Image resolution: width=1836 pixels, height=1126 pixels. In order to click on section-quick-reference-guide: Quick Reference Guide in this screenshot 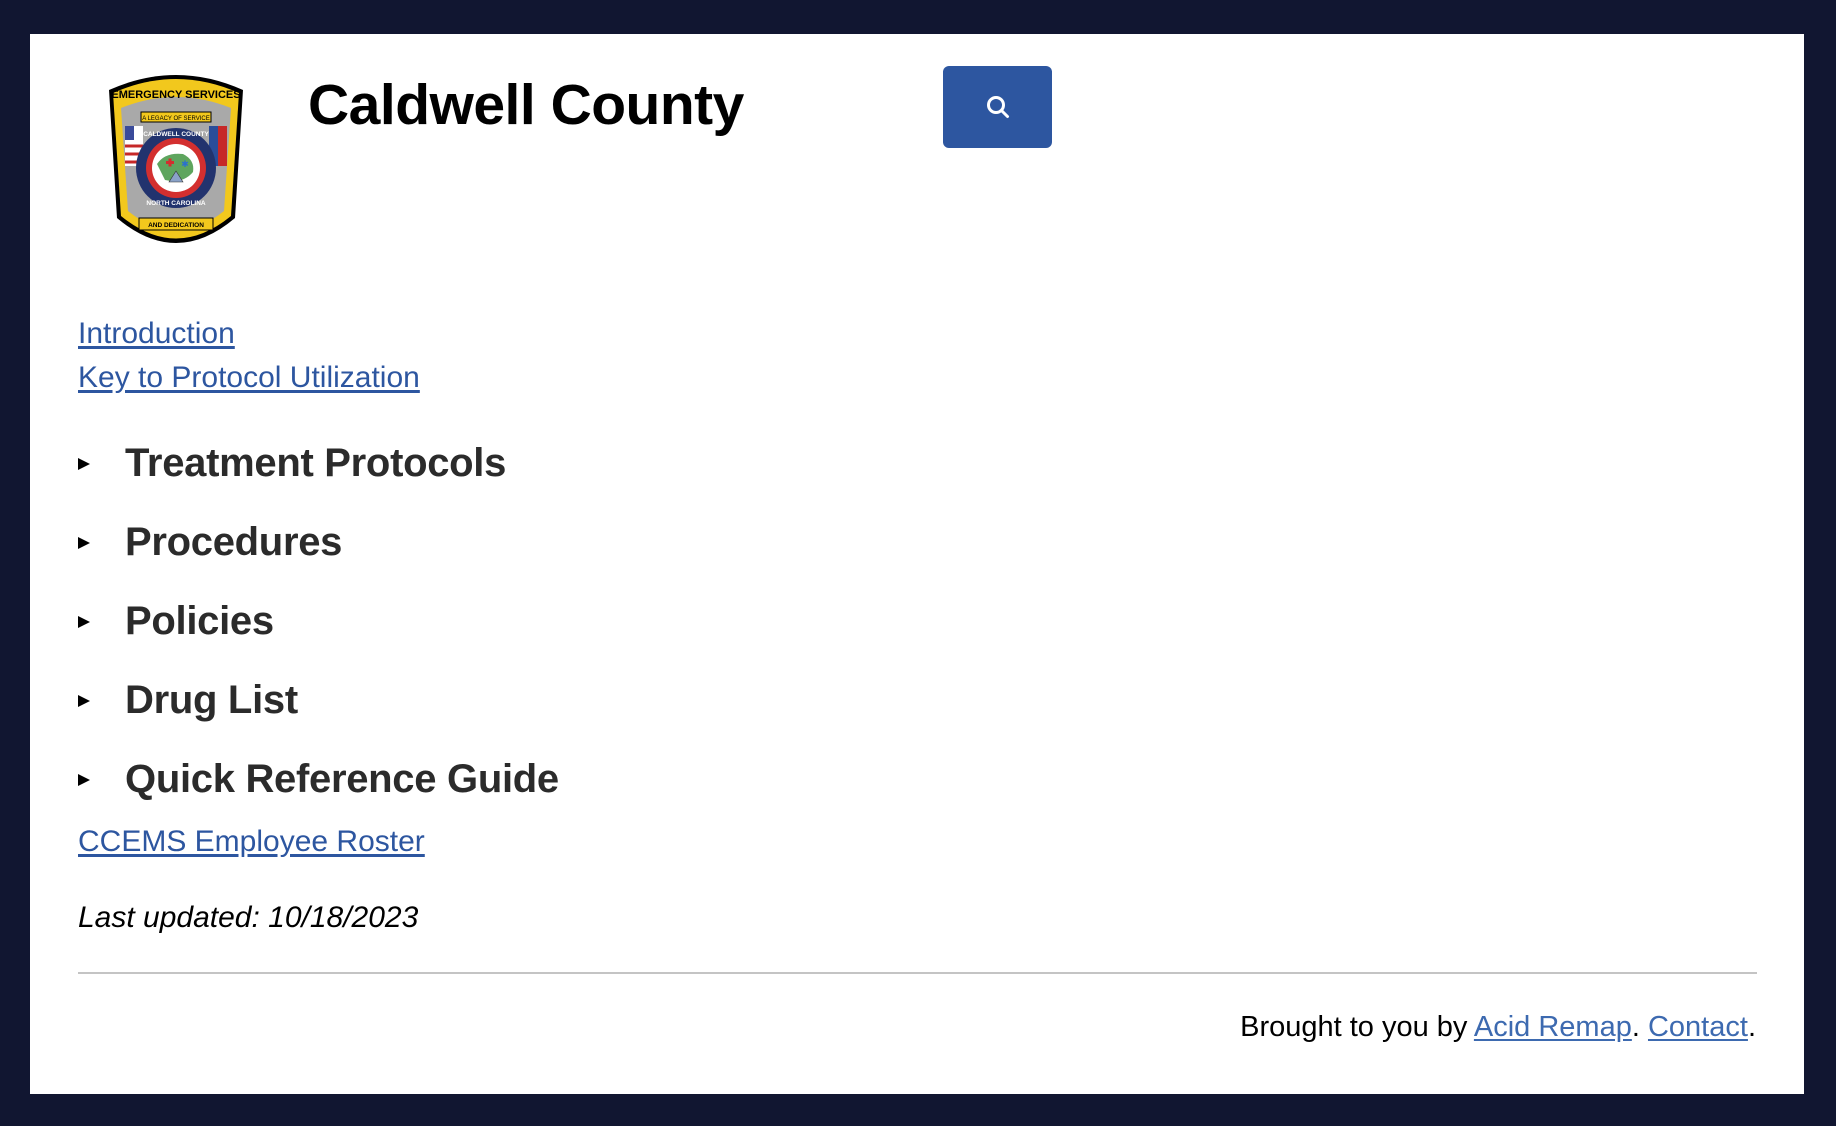, I will do `click(318, 779)`.